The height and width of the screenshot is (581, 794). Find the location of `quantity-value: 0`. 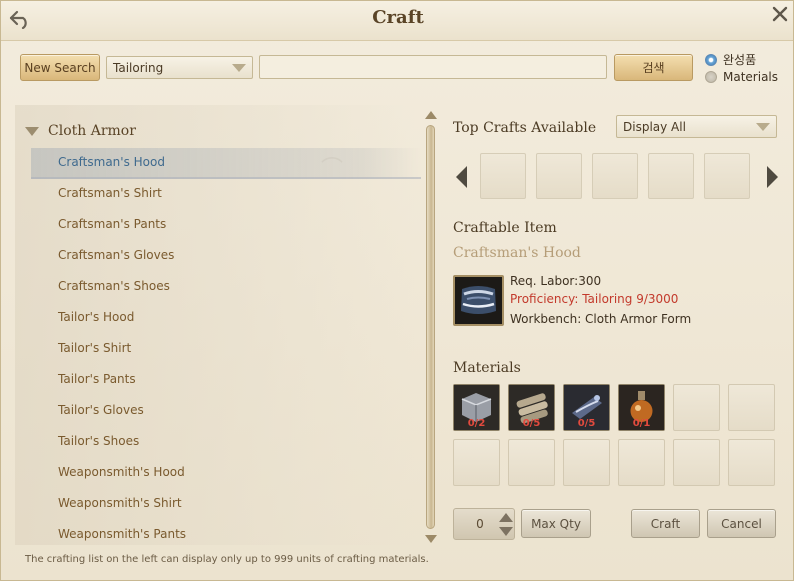

quantity-value: 0 is located at coordinates (480, 524).